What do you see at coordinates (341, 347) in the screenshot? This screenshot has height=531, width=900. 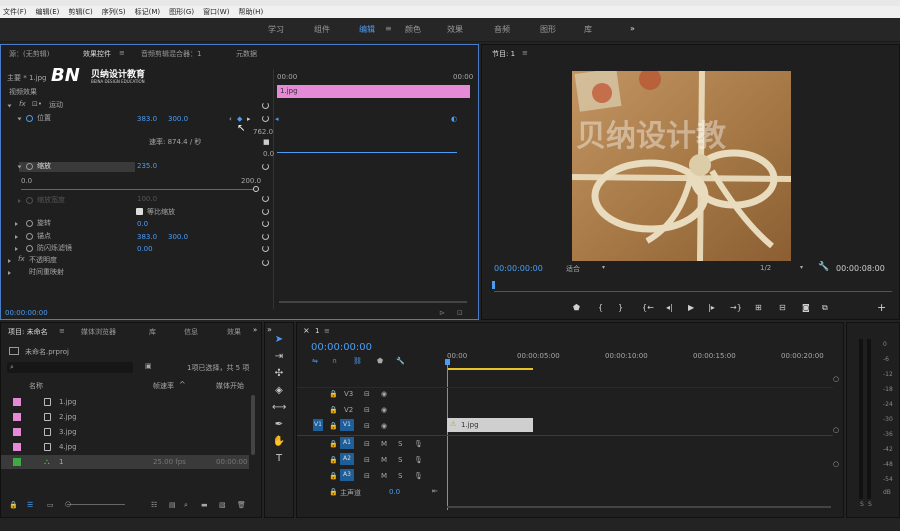 I see `timeline-timecode: 00:00:00:00` at bounding box center [341, 347].